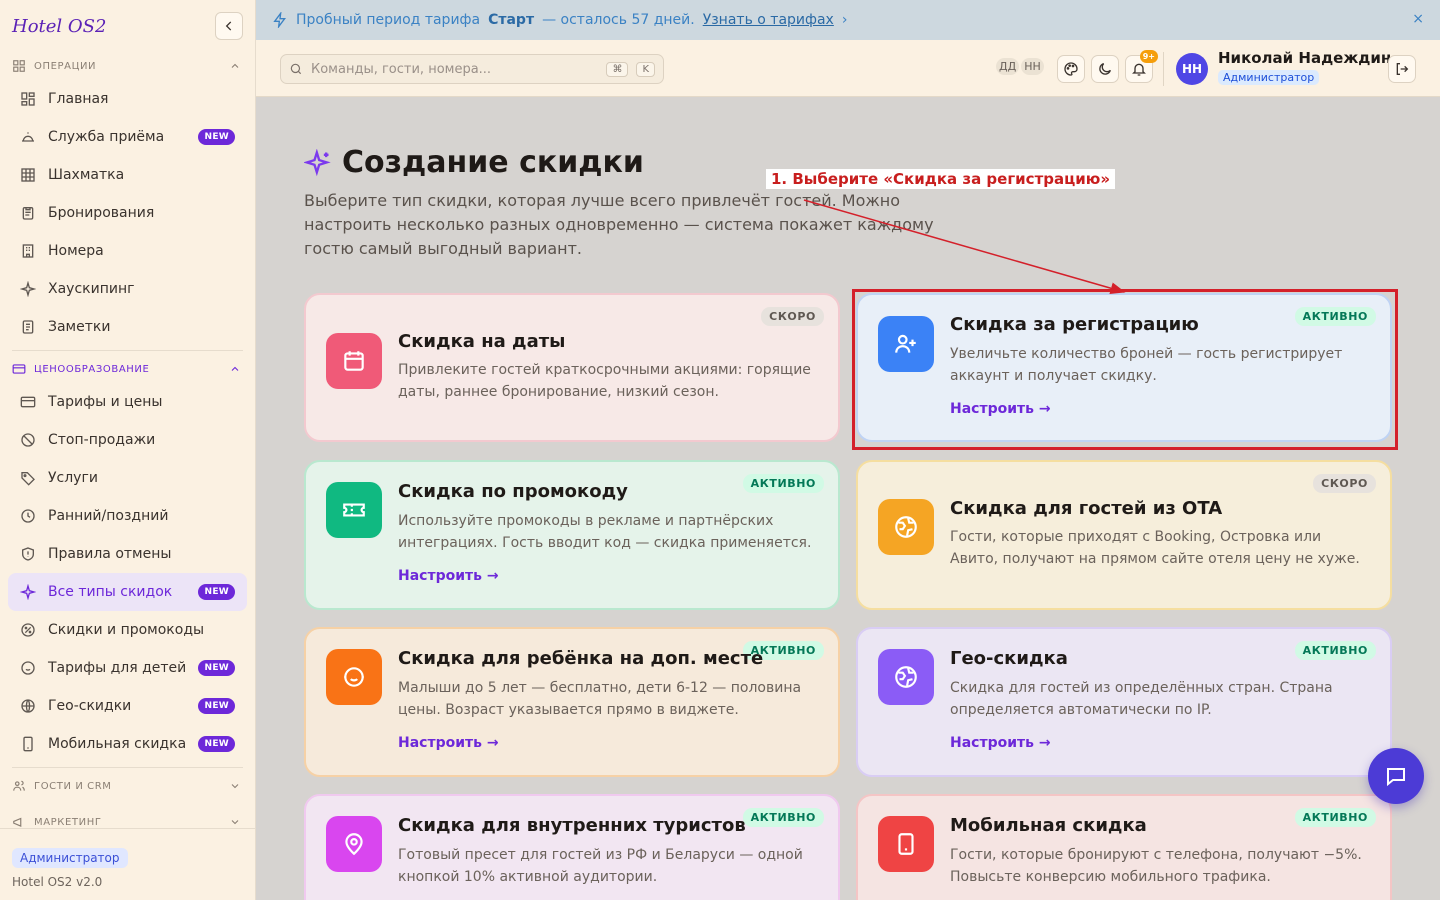  What do you see at coordinates (229, 26) in the screenshot?
I see `sidebar-collapse-button` at bounding box center [229, 26].